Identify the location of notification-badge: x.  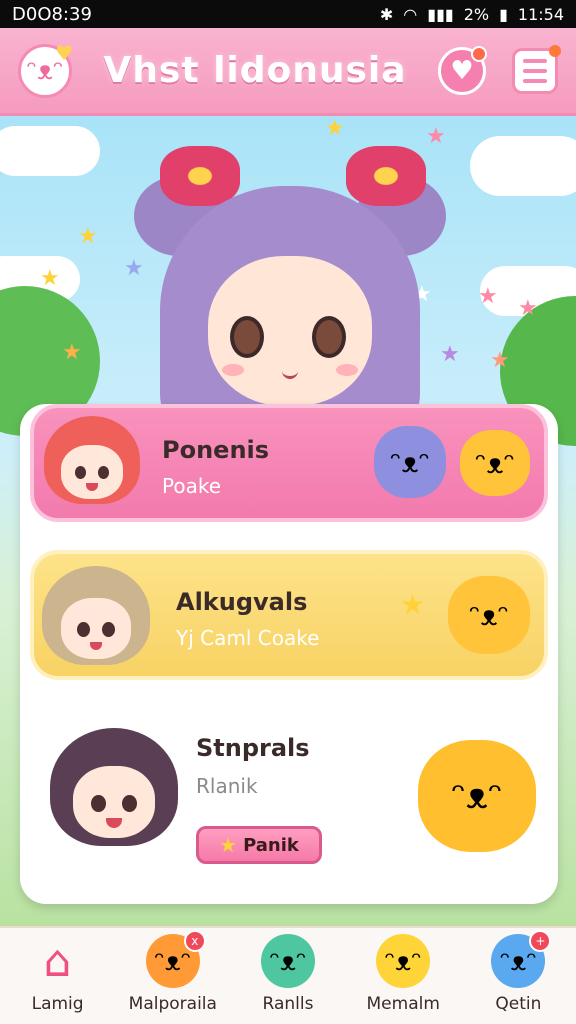
(194, 941).